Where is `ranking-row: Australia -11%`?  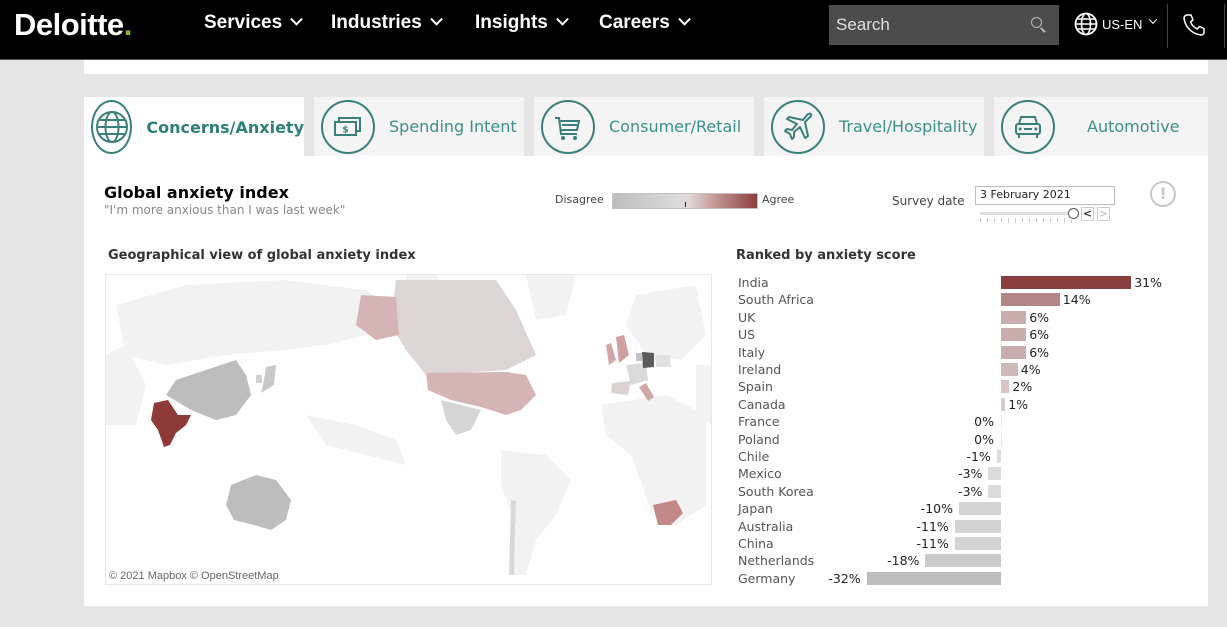 ranking-row: Australia -11% is located at coordinates (966, 526).